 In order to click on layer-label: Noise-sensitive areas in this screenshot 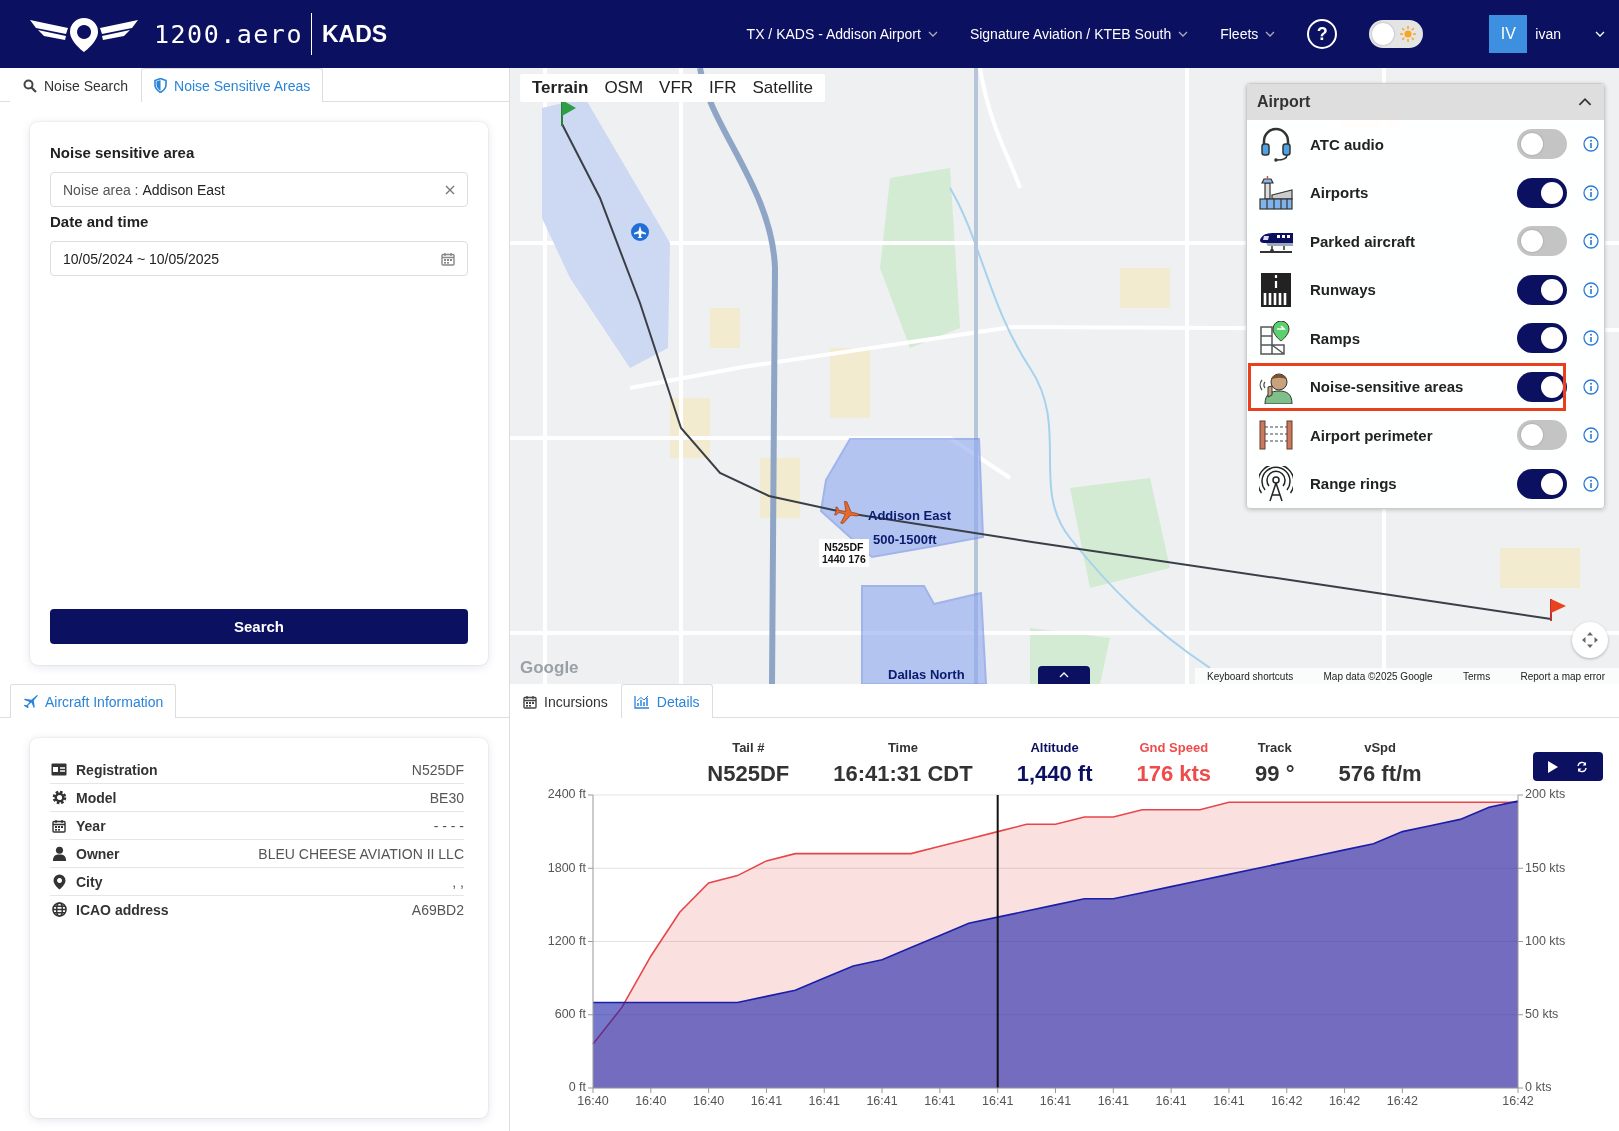, I will do `click(1387, 387)`.